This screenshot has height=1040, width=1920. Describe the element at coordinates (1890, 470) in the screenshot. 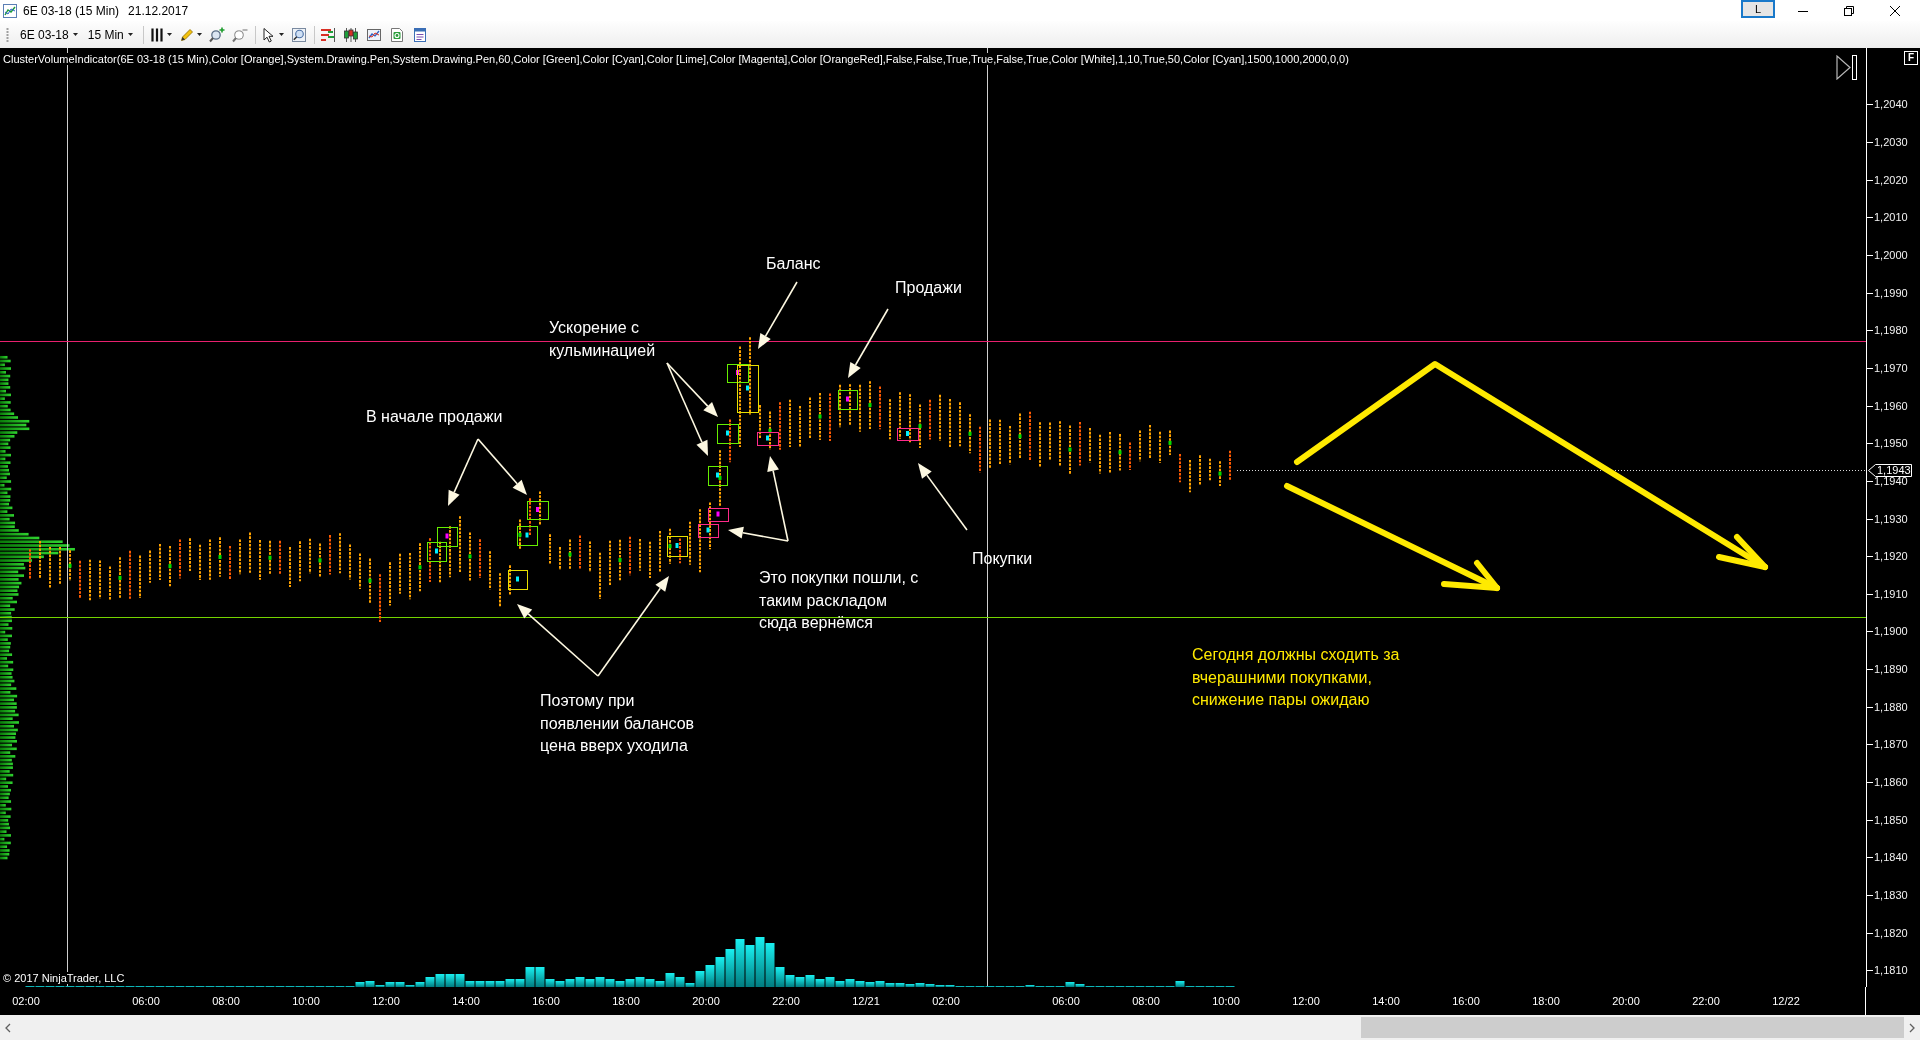

I see `last-price-label: 1,1943` at that location.